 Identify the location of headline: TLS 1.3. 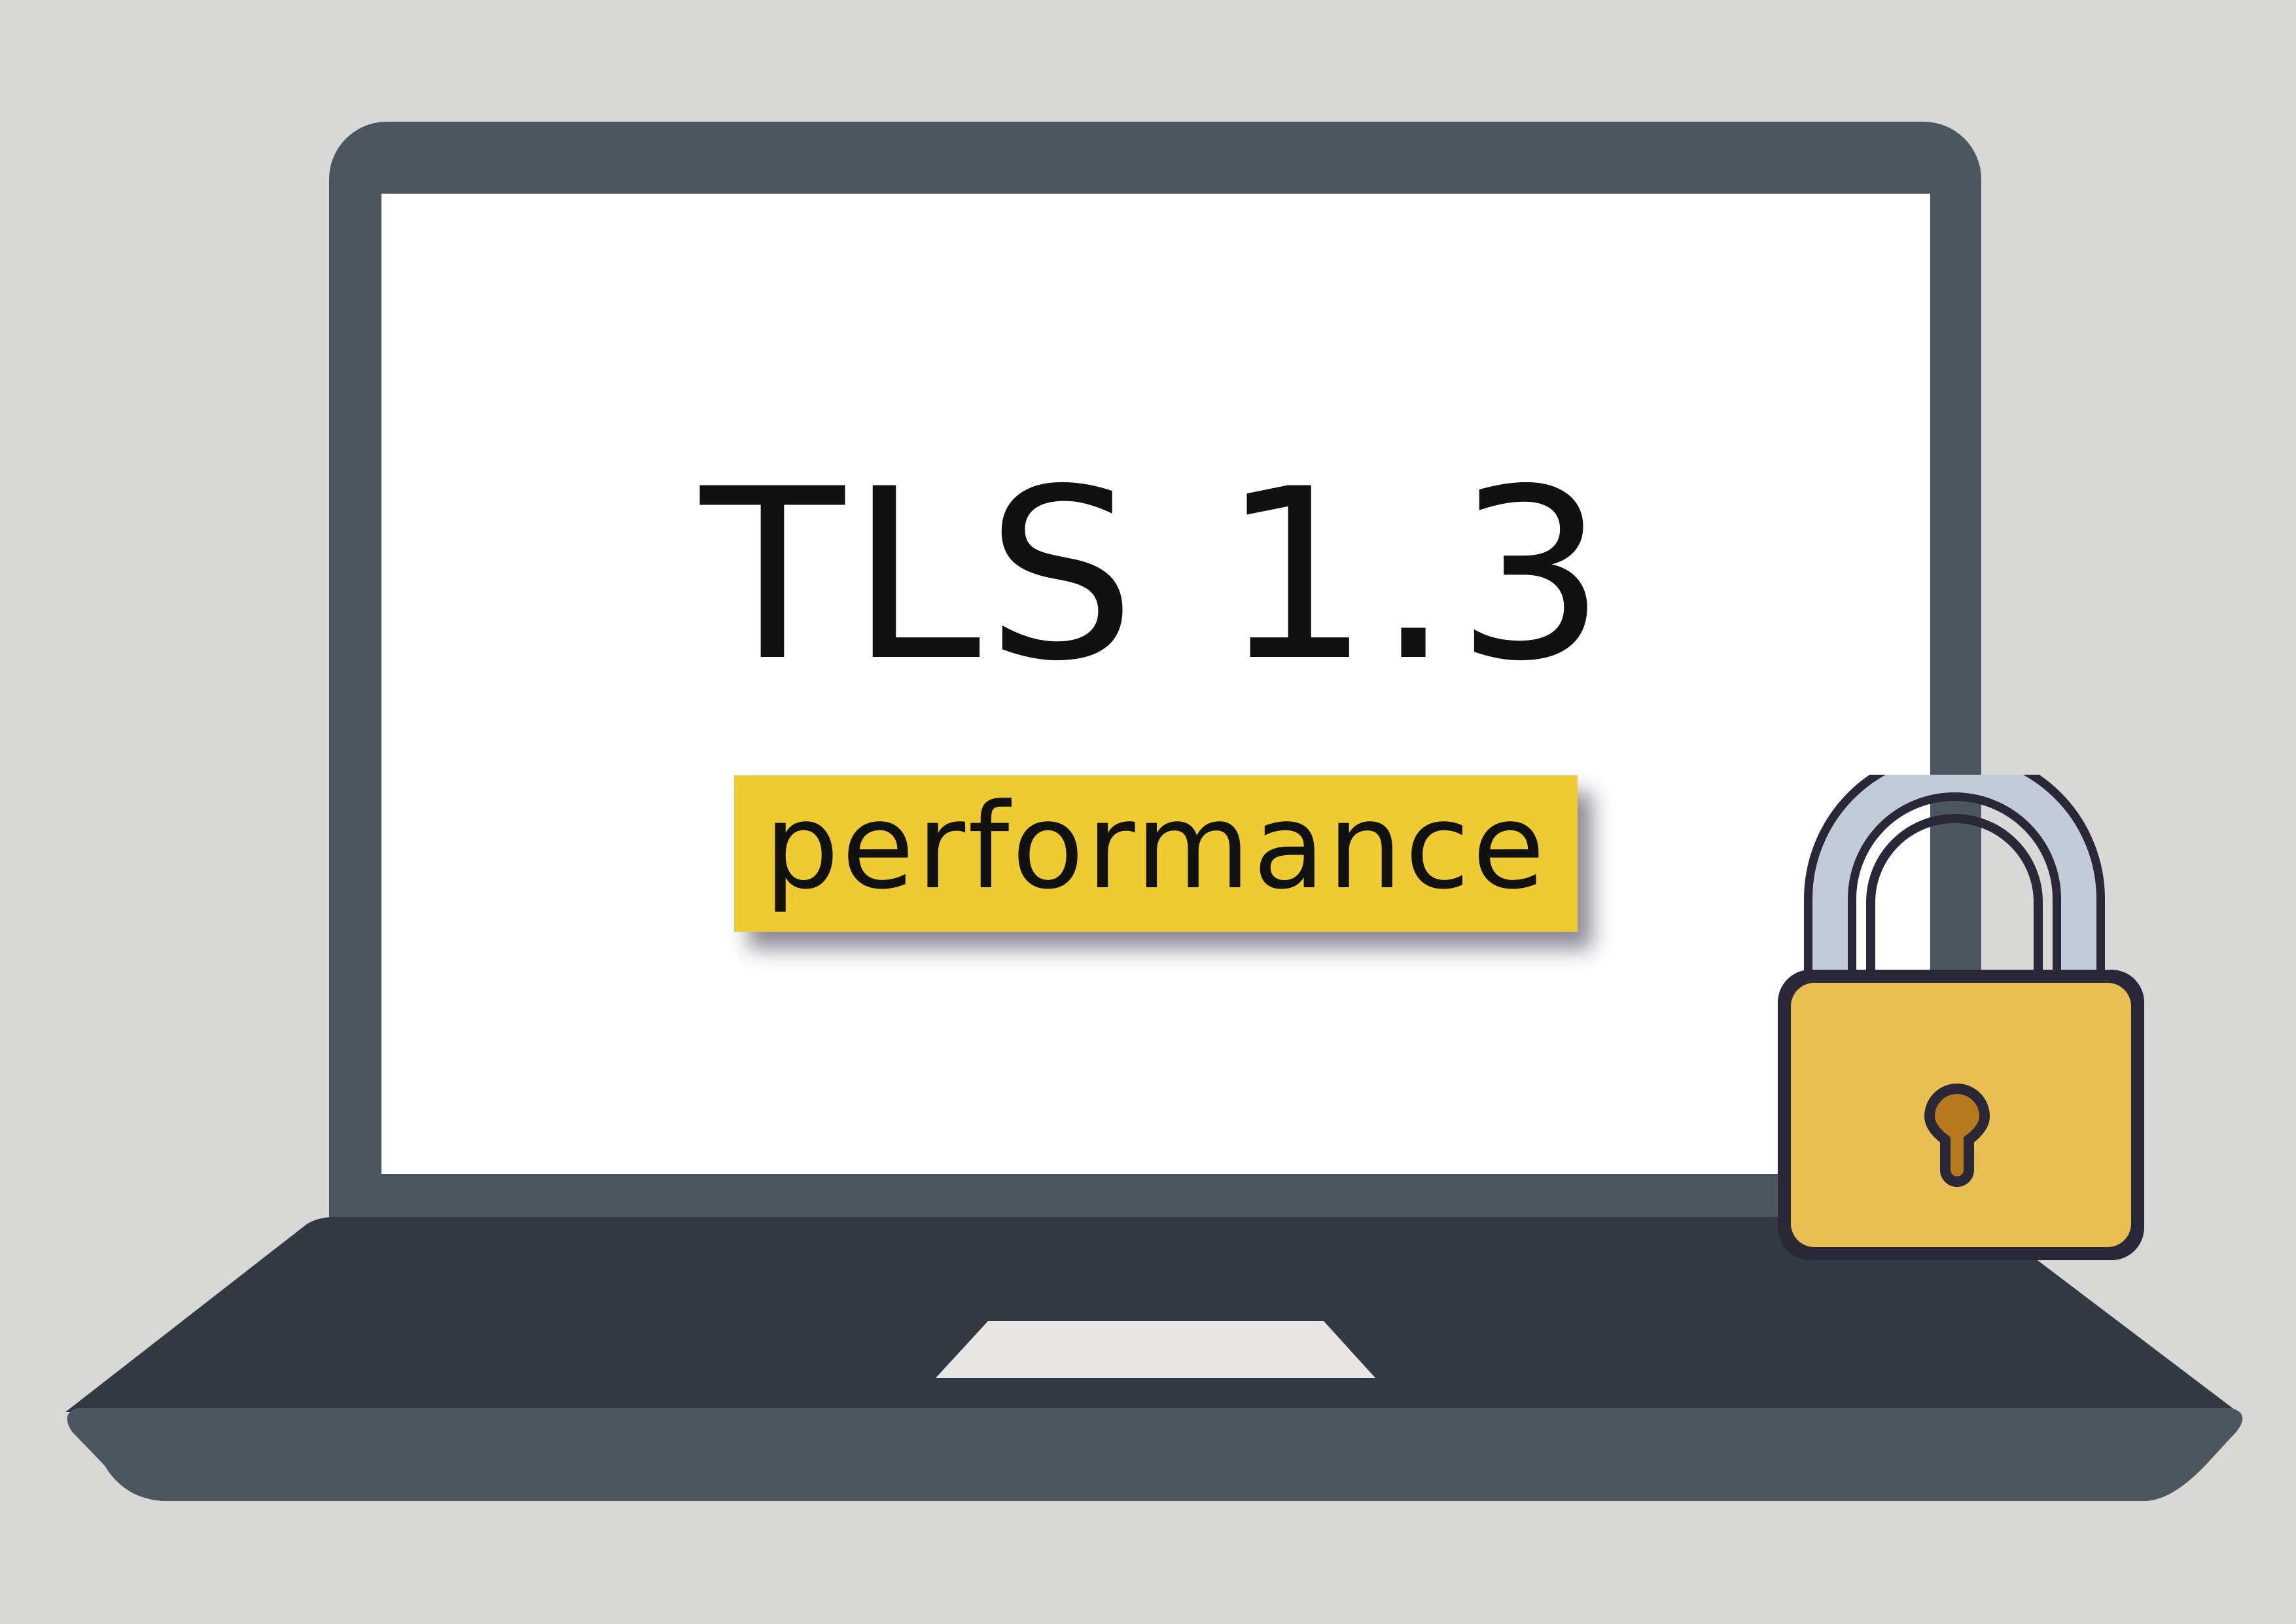
(1156, 575).